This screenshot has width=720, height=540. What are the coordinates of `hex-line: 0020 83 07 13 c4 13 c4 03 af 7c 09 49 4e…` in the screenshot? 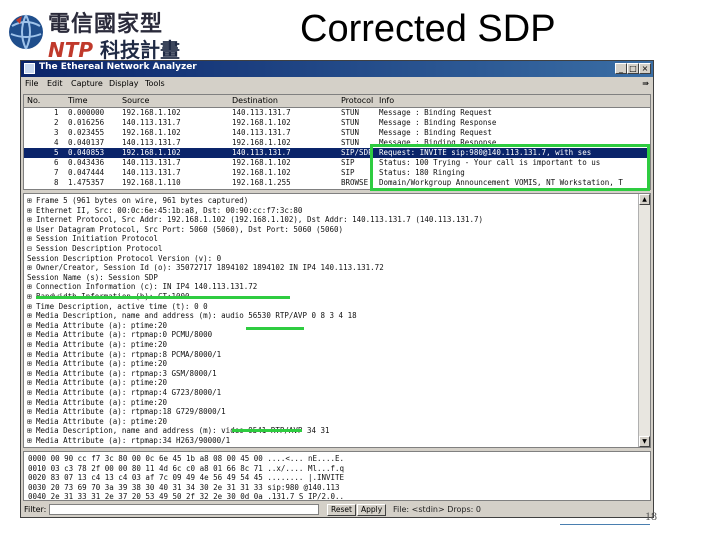 It's located at (186, 477).